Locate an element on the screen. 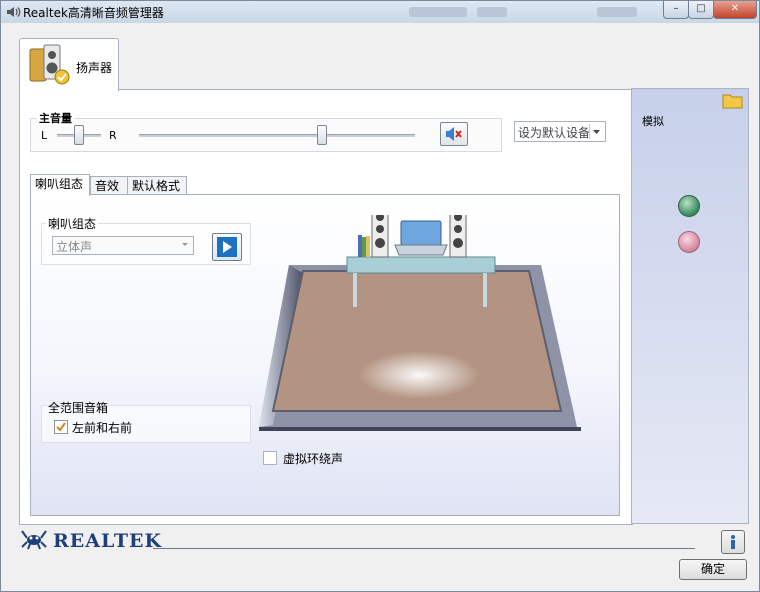  balance-right-label: R is located at coordinates (113, 135).